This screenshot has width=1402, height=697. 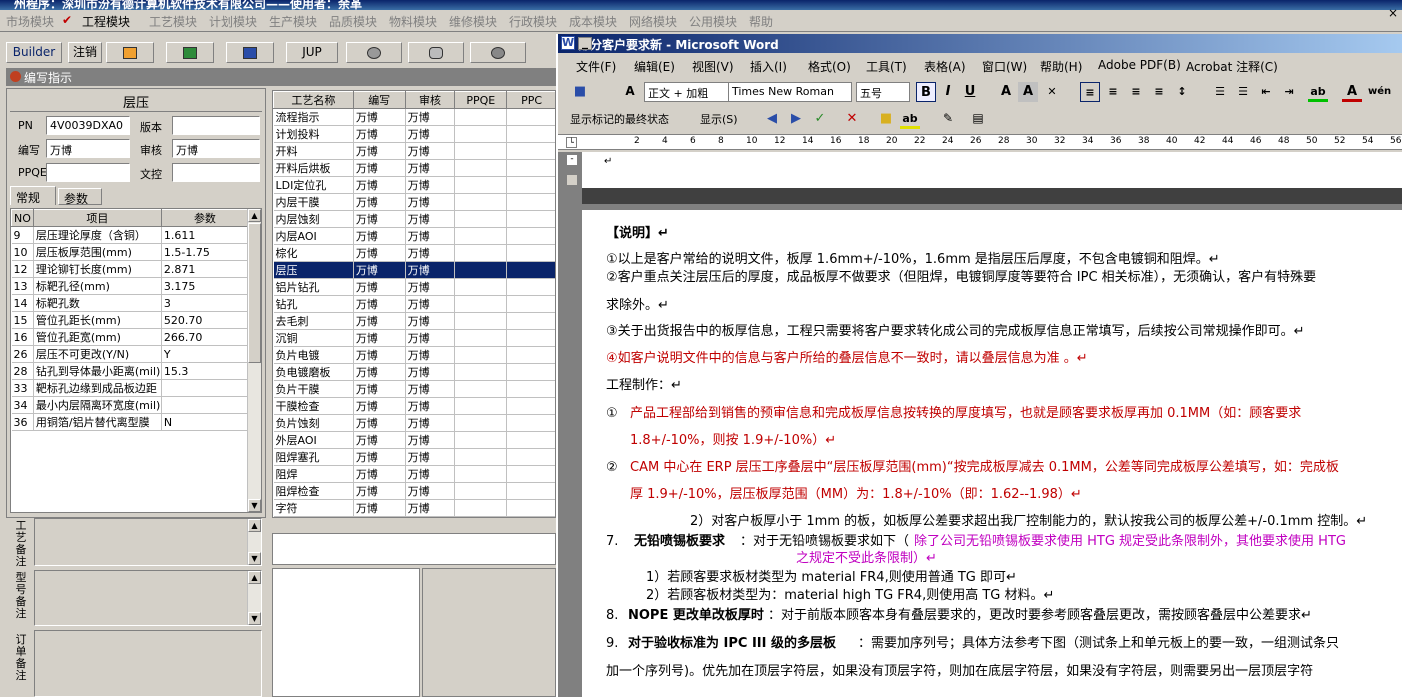 I want to click on minimize-icon: _, so click(x=585, y=43).